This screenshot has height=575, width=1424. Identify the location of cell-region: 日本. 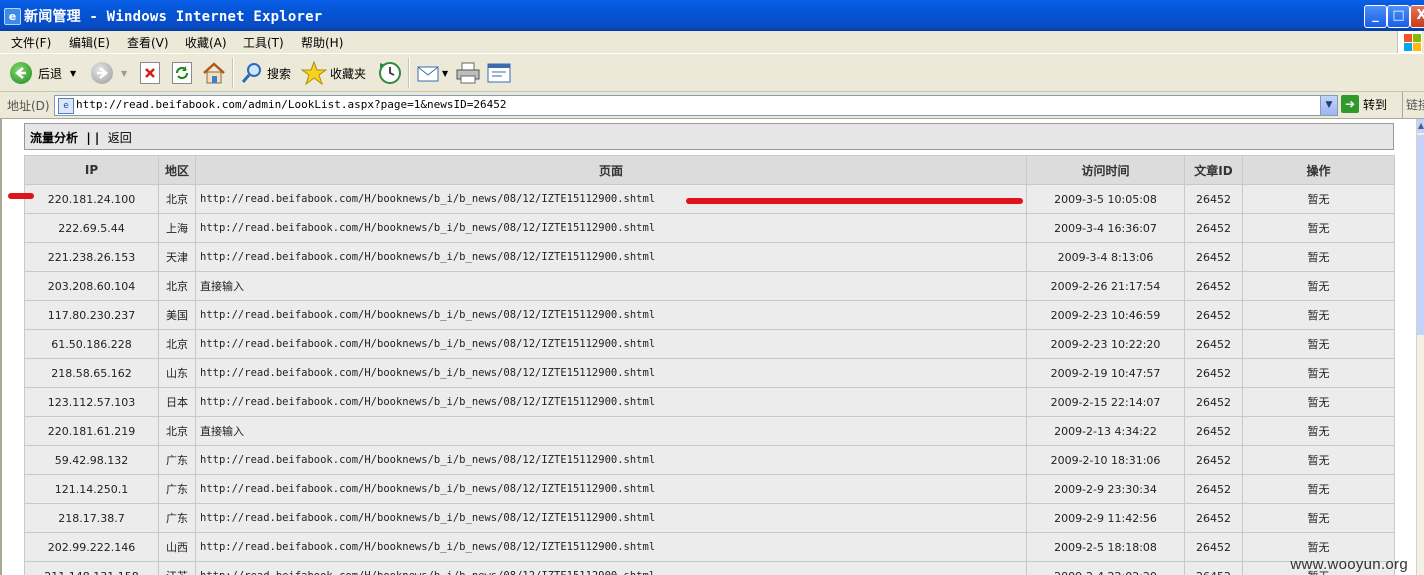
(177, 402).